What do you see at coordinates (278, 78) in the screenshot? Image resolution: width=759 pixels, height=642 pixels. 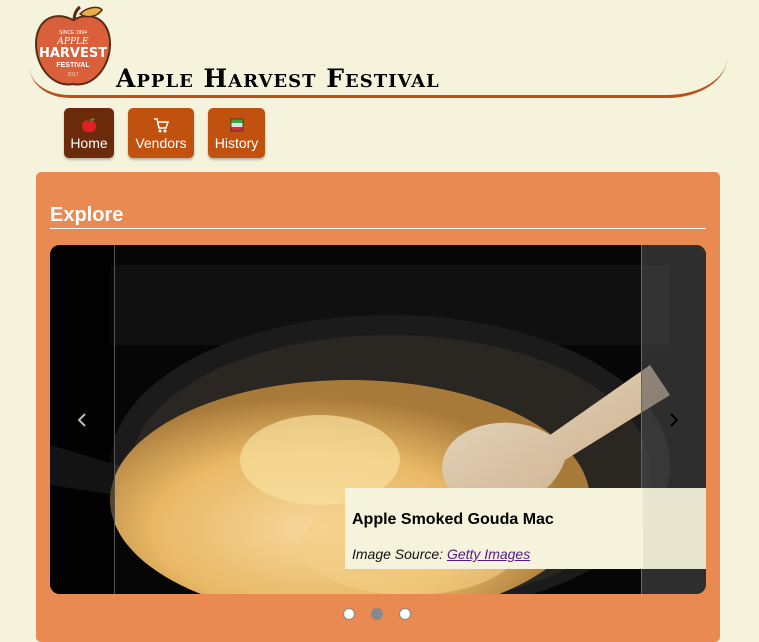 I see `site-title: Apple Harvest Festival` at bounding box center [278, 78].